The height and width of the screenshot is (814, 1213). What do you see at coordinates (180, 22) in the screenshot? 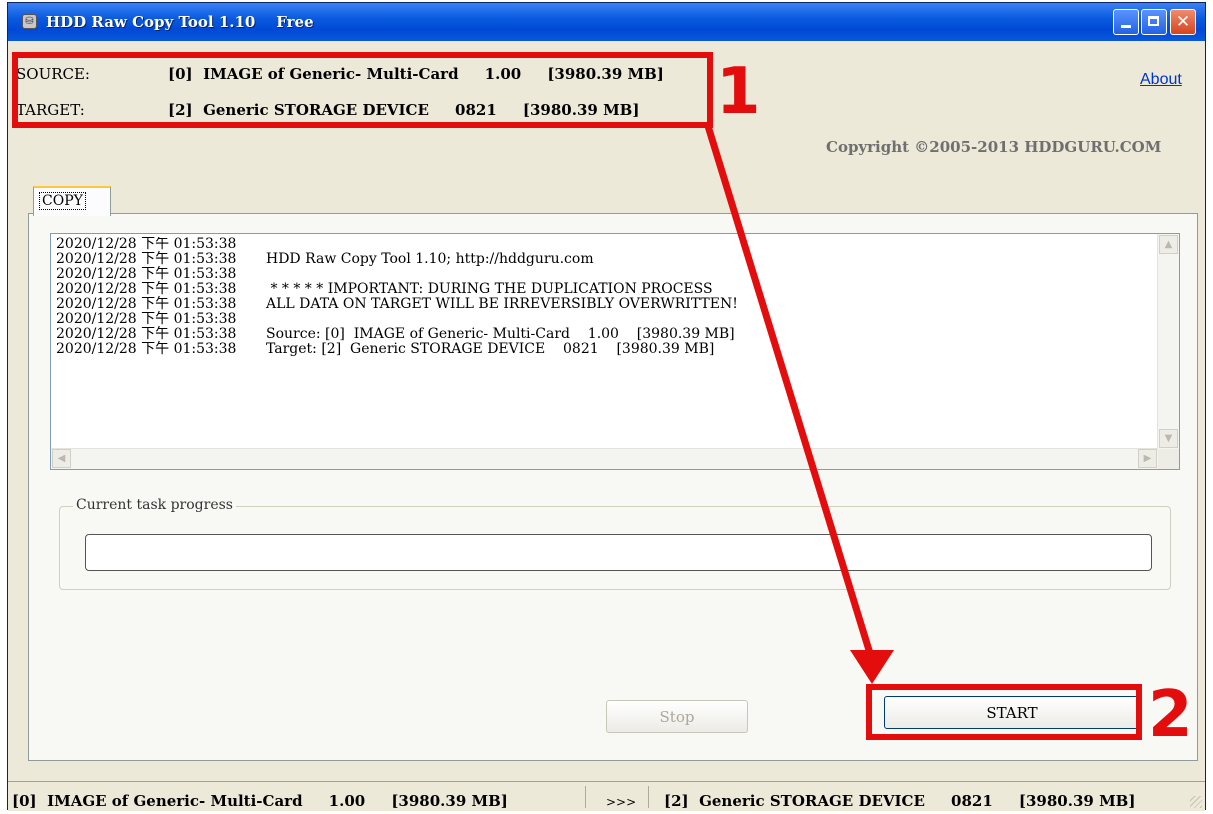
I see `window-title: HDD Raw Copy Tool 1.10 Free` at bounding box center [180, 22].